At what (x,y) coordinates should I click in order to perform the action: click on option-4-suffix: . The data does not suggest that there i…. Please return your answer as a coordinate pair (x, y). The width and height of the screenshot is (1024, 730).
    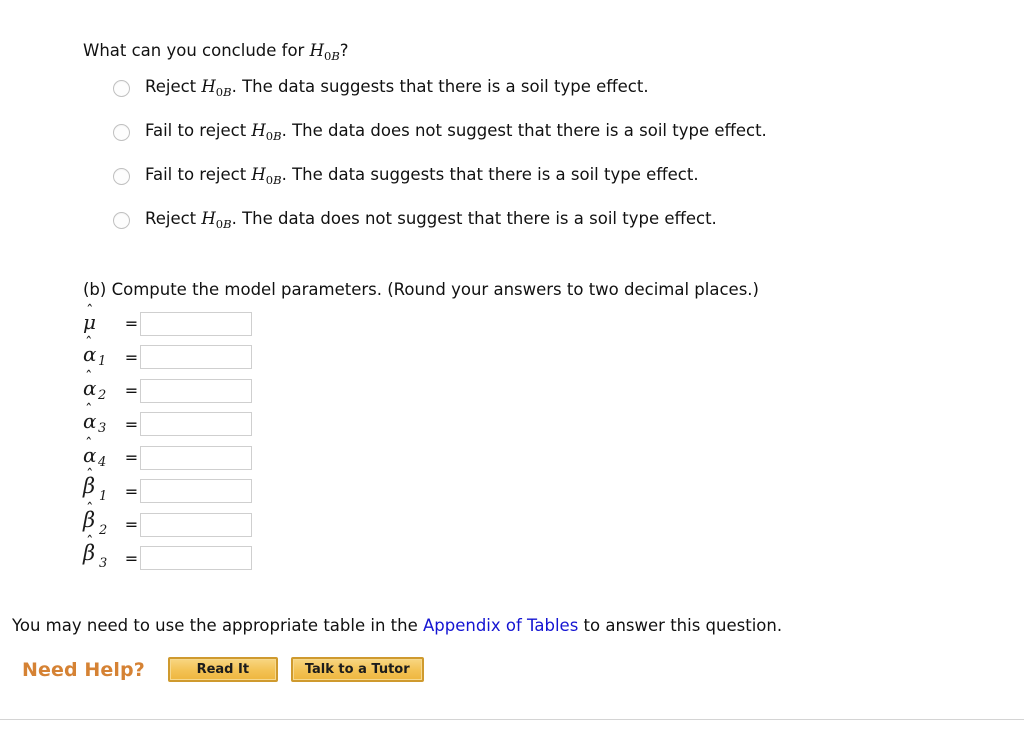
    Looking at the image, I should click on (474, 218).